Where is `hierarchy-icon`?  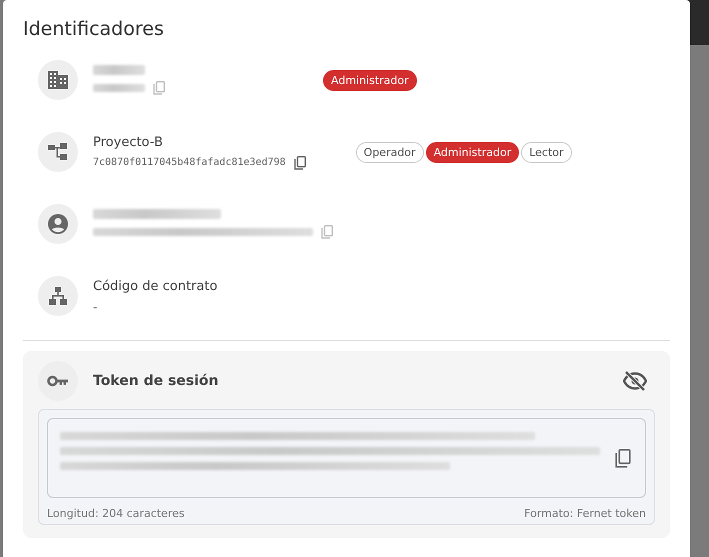 hierarchy-icon is located at coordinates (58, 152).